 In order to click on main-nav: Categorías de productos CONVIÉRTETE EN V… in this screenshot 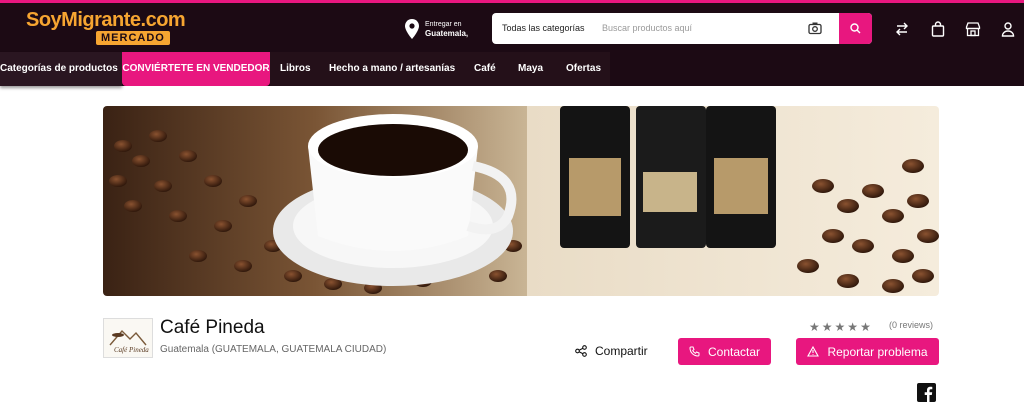, I will do `click(512, 69)`.